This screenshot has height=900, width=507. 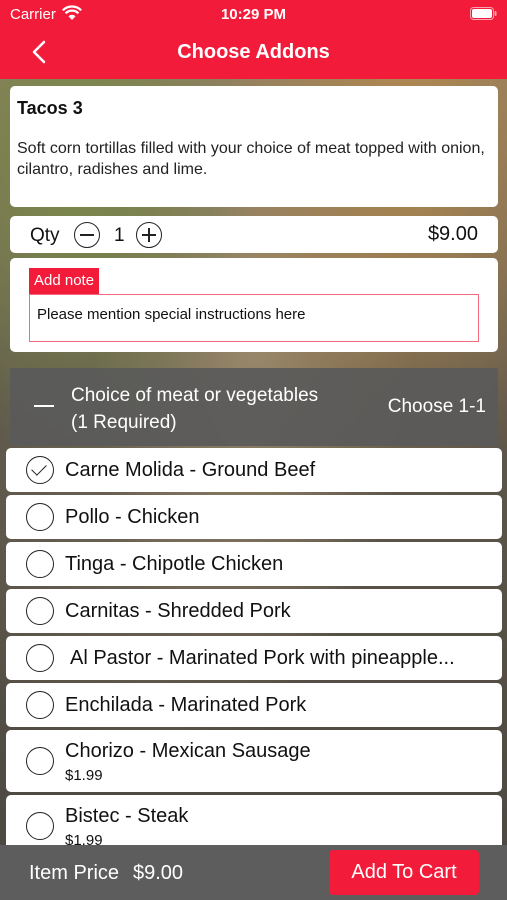 What do you see at coordinates (84, 775) in the screenshot?
I see `addon-option-price: $1.99` at bounding box center [84, 775].